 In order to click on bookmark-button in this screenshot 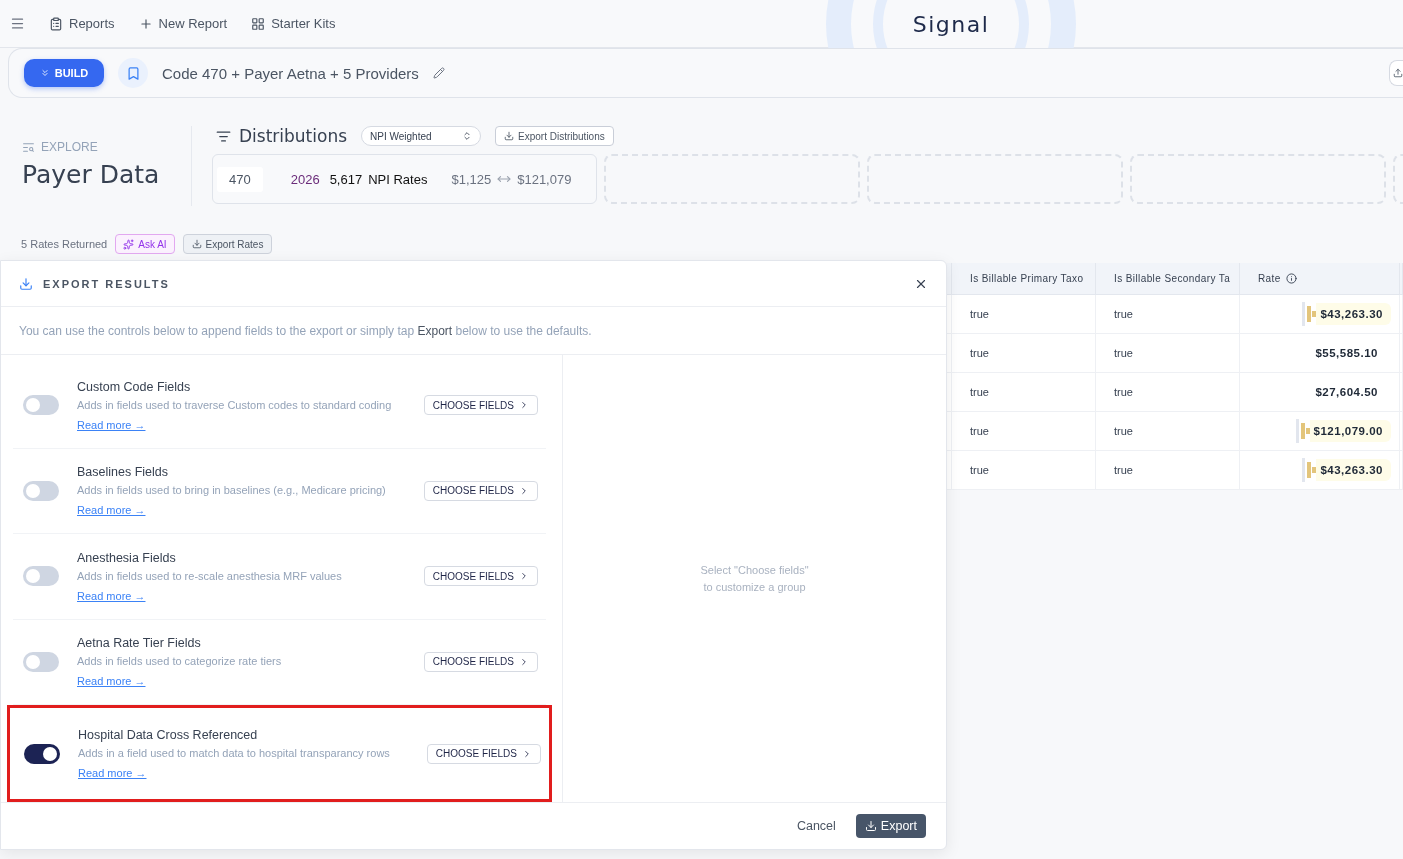, I will do `click(133, 73)`.